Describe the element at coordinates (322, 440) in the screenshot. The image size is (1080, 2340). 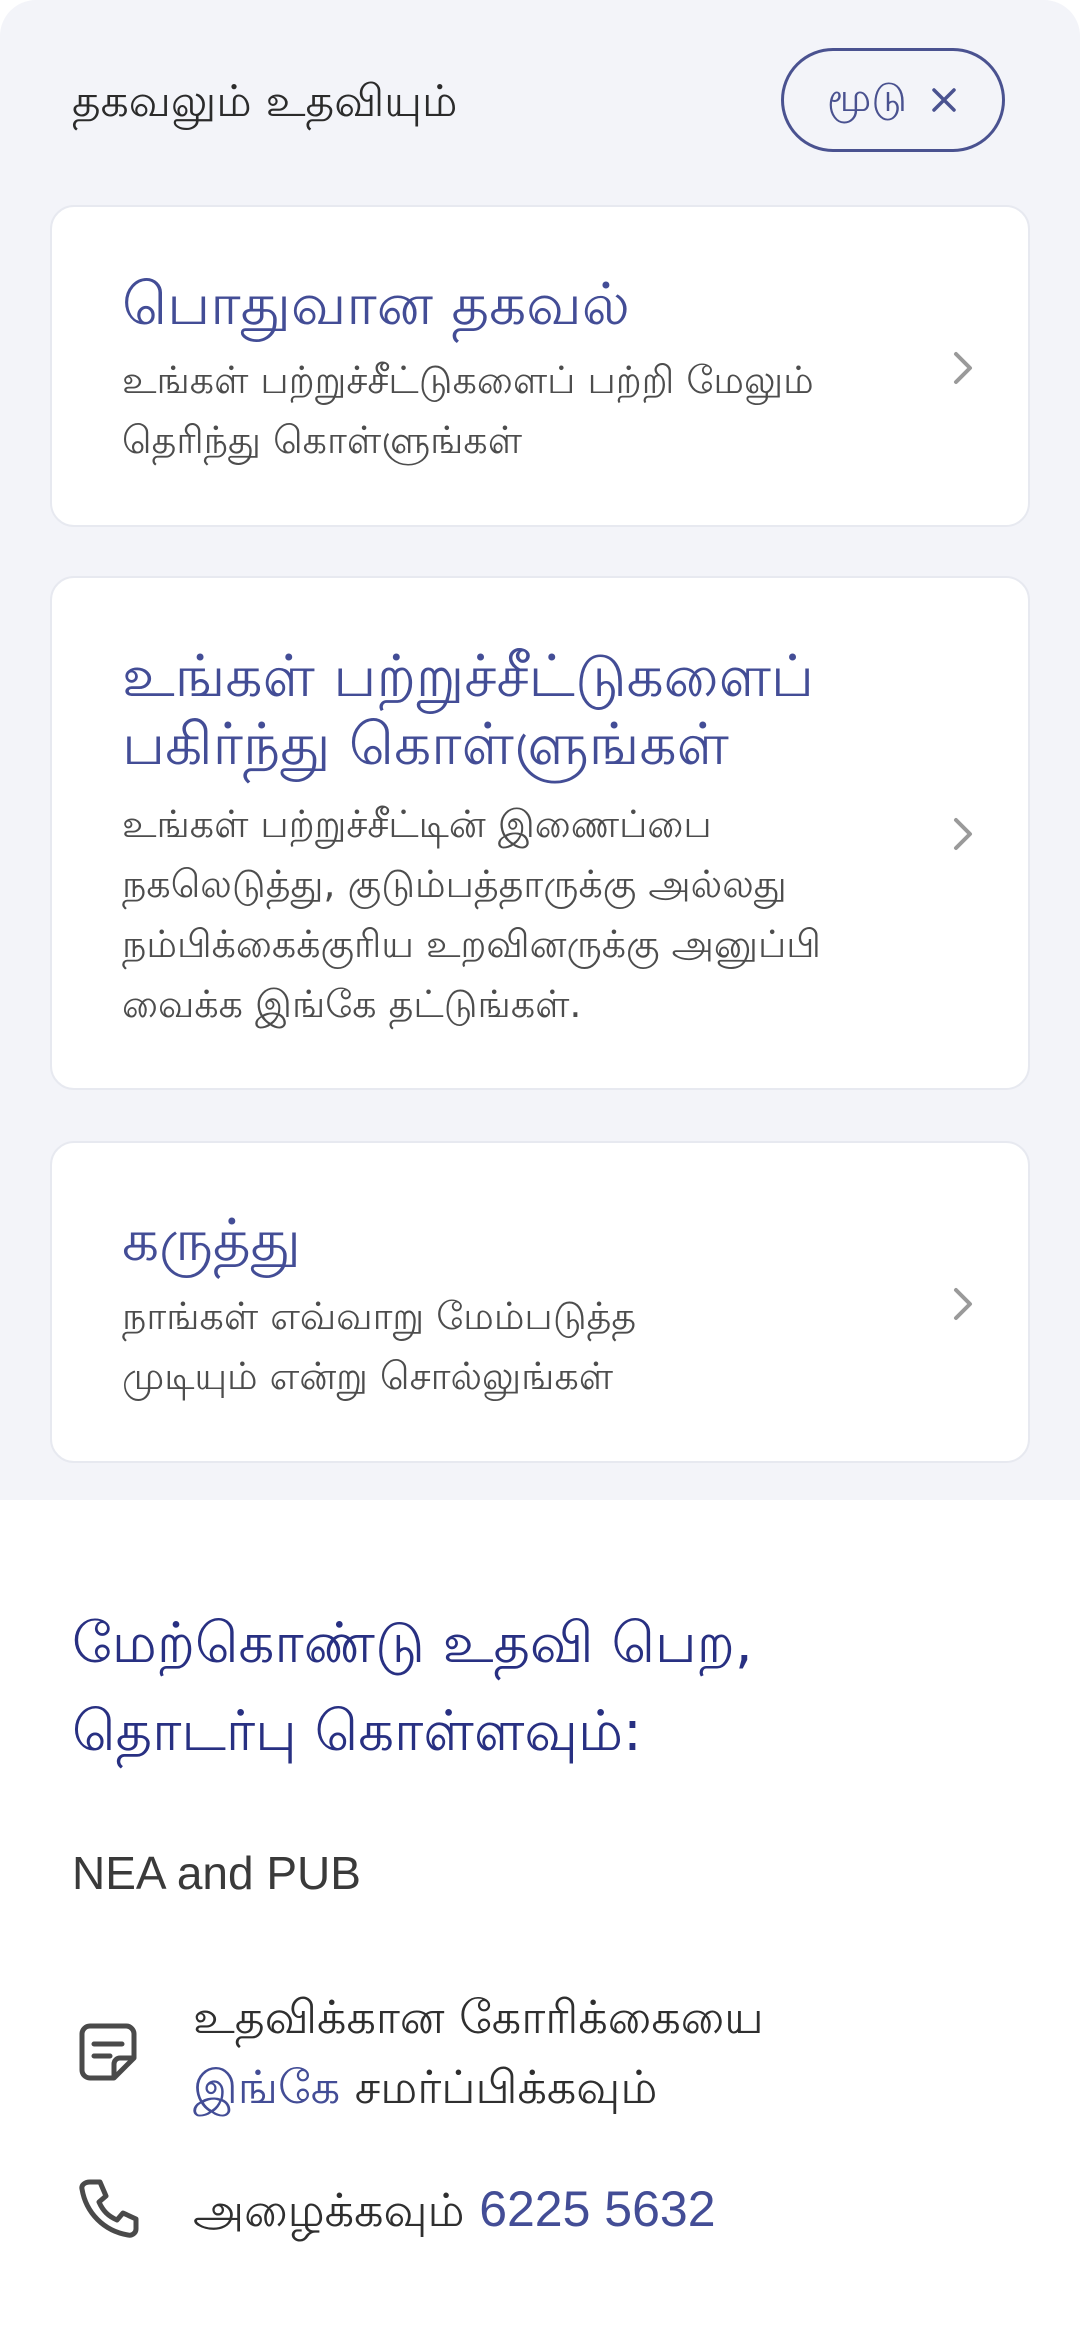
I see `card-description-line: தெரிந்து கொள்ளுங்கள்` at that location.